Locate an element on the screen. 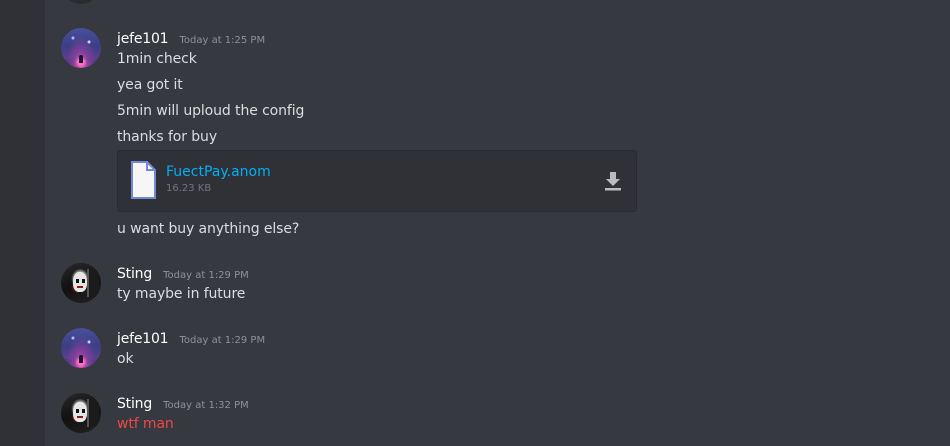 The image size is (950, 446). message-text: 5min will uploud the config is located at coordinates (211, 111).